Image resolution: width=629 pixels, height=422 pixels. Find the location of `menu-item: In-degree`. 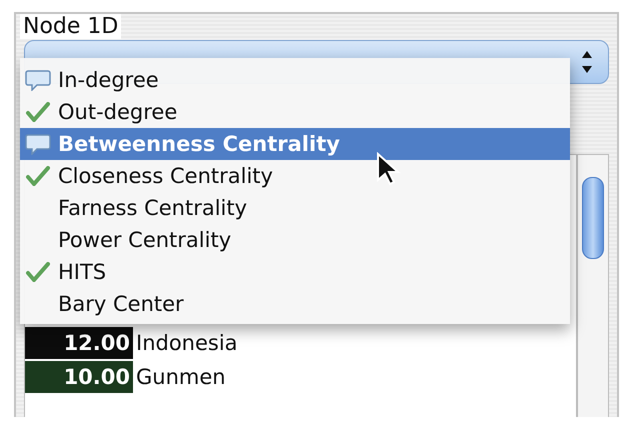

menu-item: In-degree is located at coordinates (295, 80).